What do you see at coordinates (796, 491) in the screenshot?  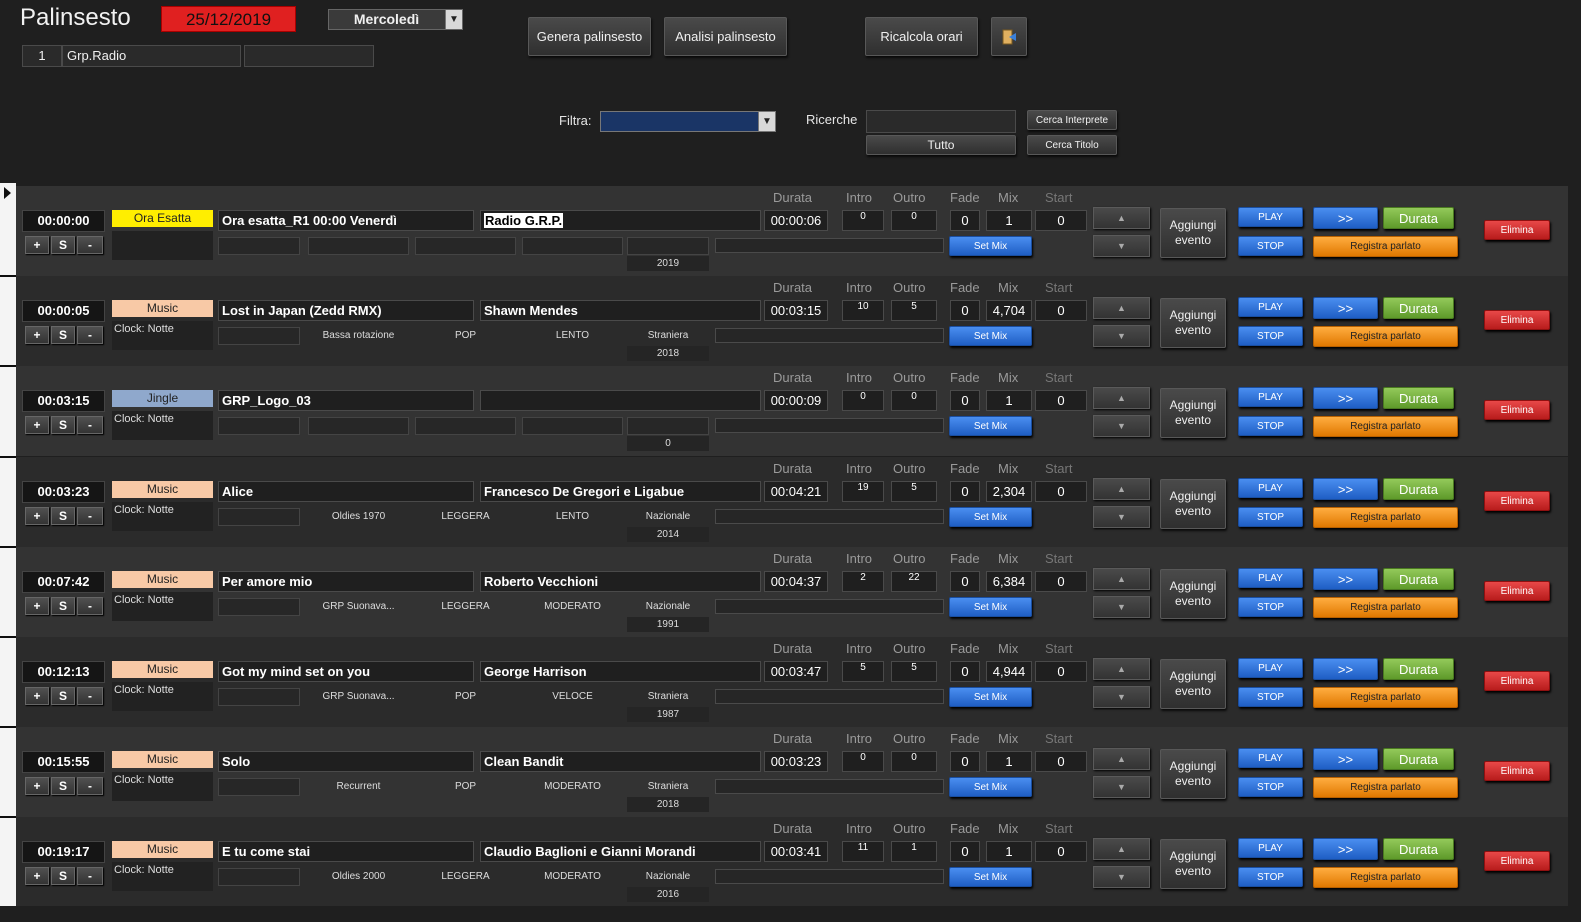 I see `duration-field: 00:04:21` at bounding box center [796, 491].